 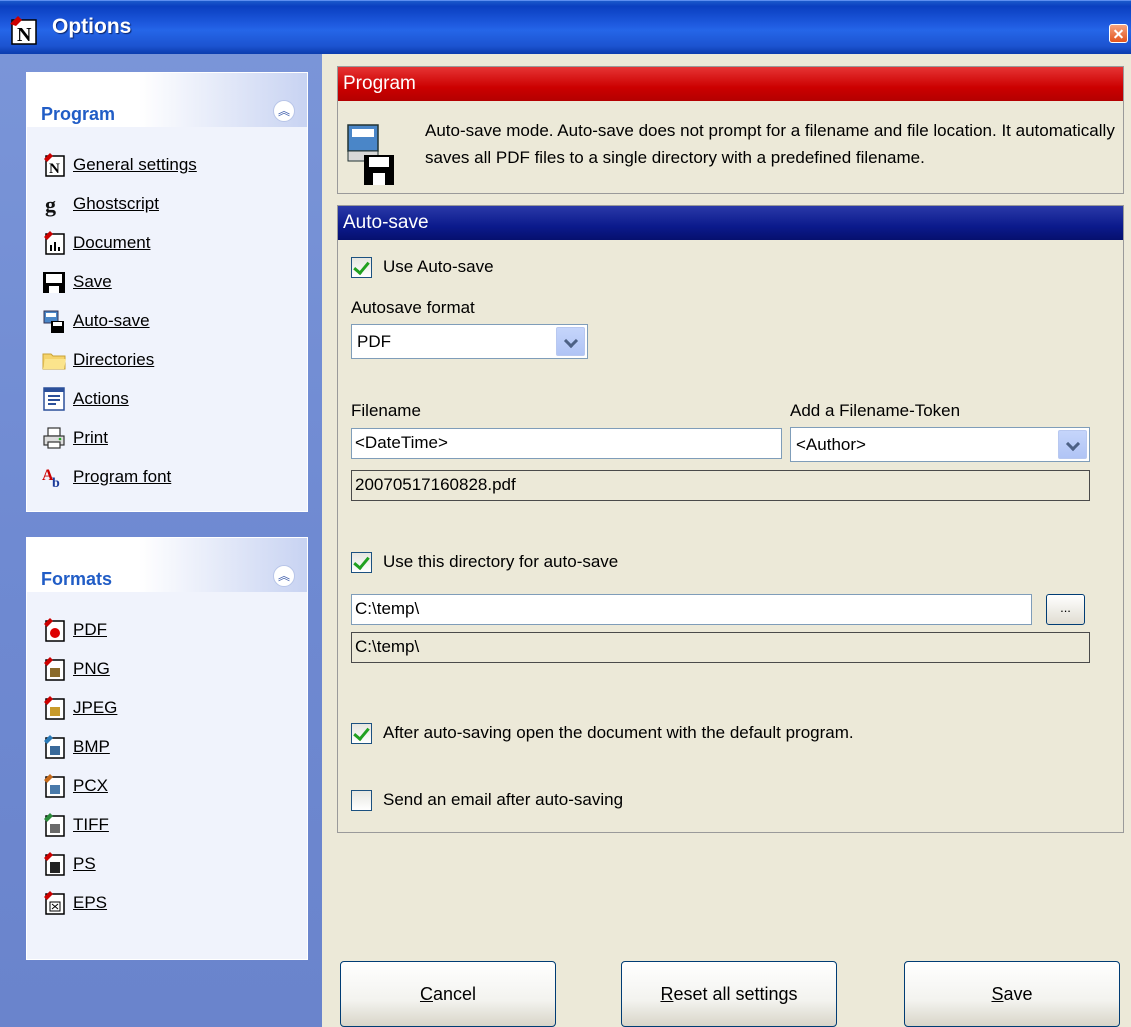 I want to click on title-bar: N Options, so click(x=565, y=27).